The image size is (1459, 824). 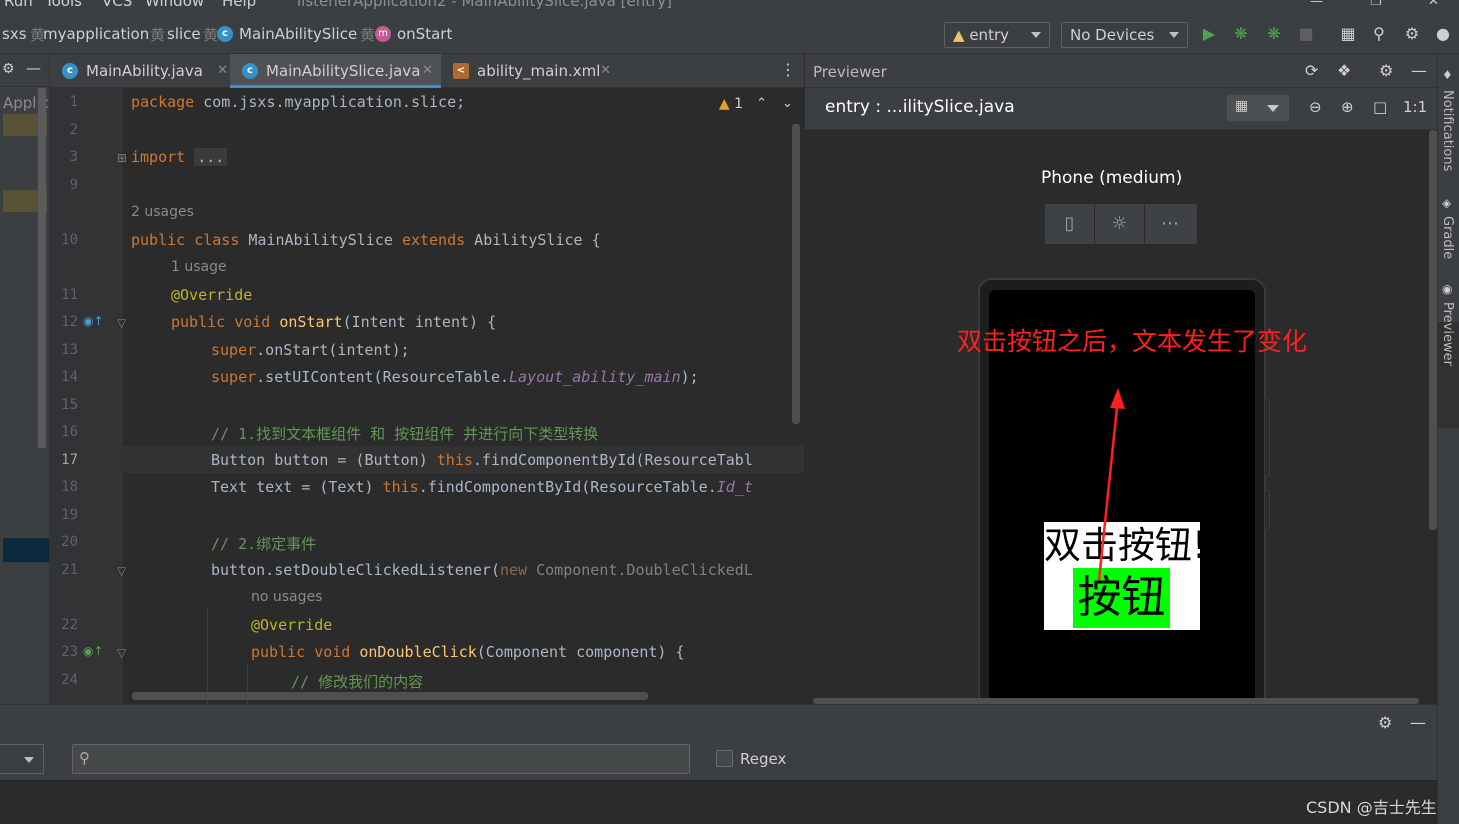 I want to click on line-number: 10, so click(x=69, y=240).